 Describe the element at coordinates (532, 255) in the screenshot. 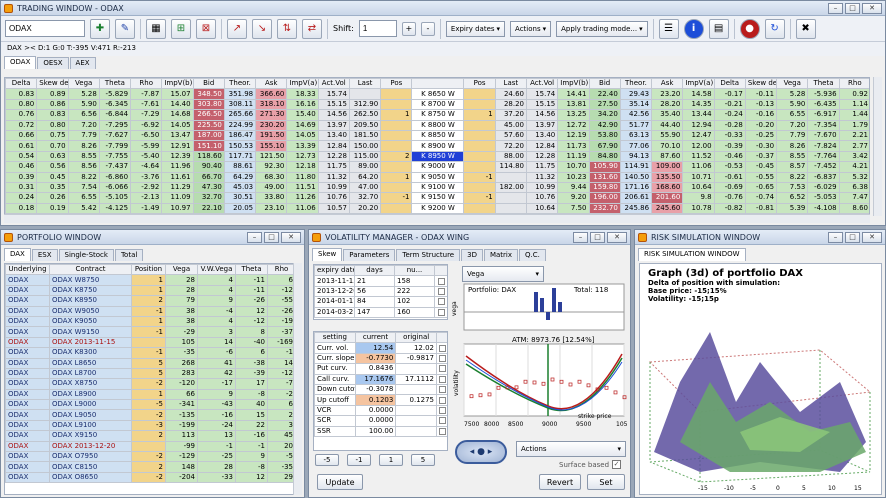

I see `tab-volatility-5: Q.C.` at that location.